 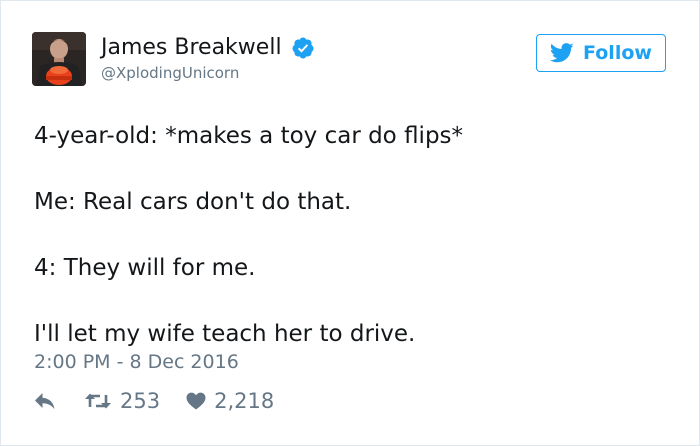 I want to click on retweet-count: 253, so click(x=140, y=401).